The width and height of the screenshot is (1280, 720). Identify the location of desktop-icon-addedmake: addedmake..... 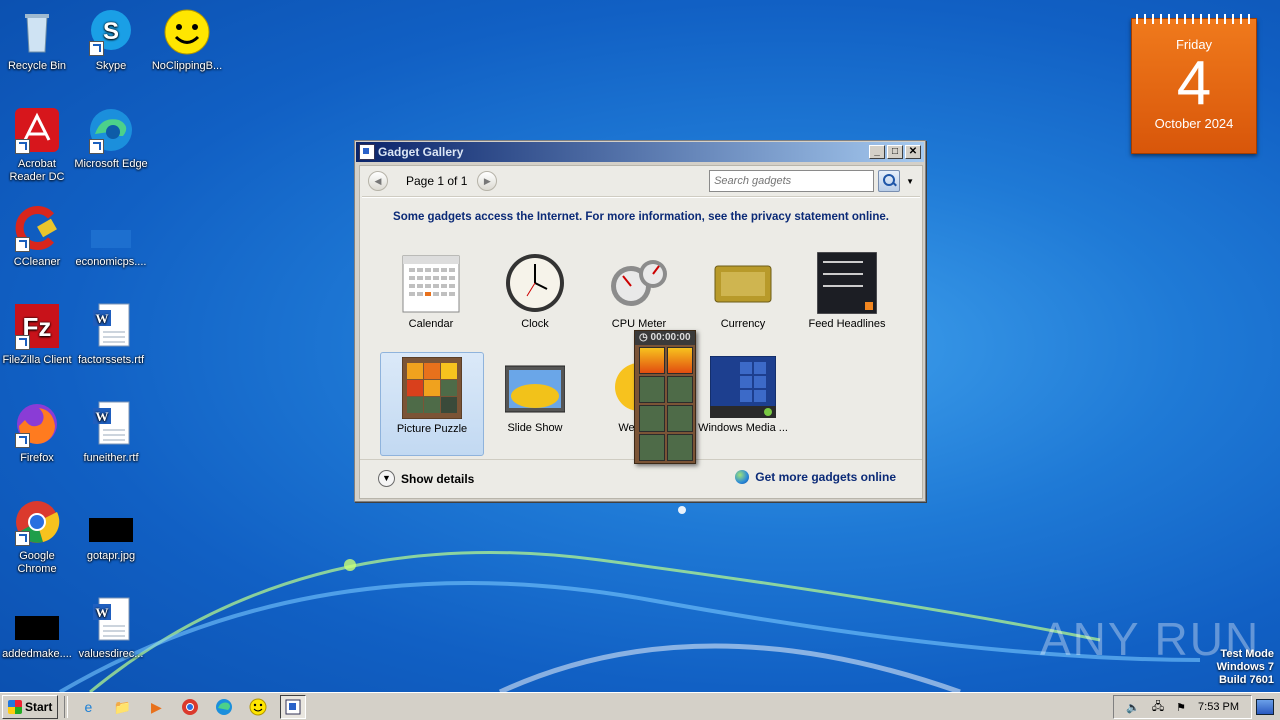
(37, 628).